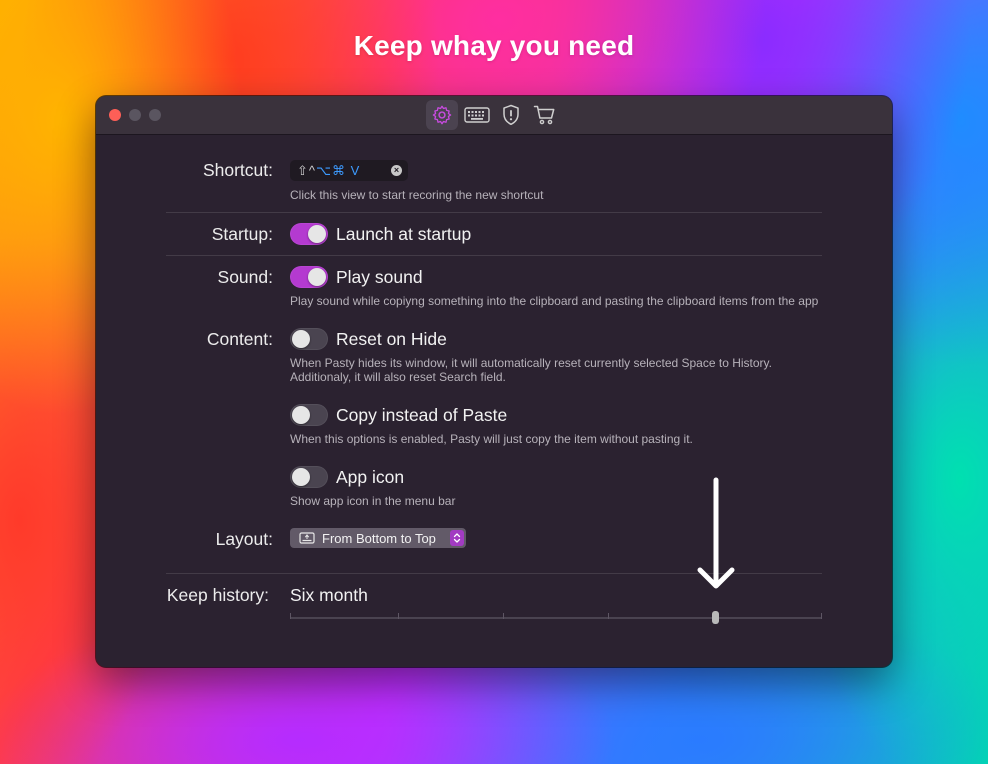  I want to click on reset-on-hide-toggle, so click(309, 339).